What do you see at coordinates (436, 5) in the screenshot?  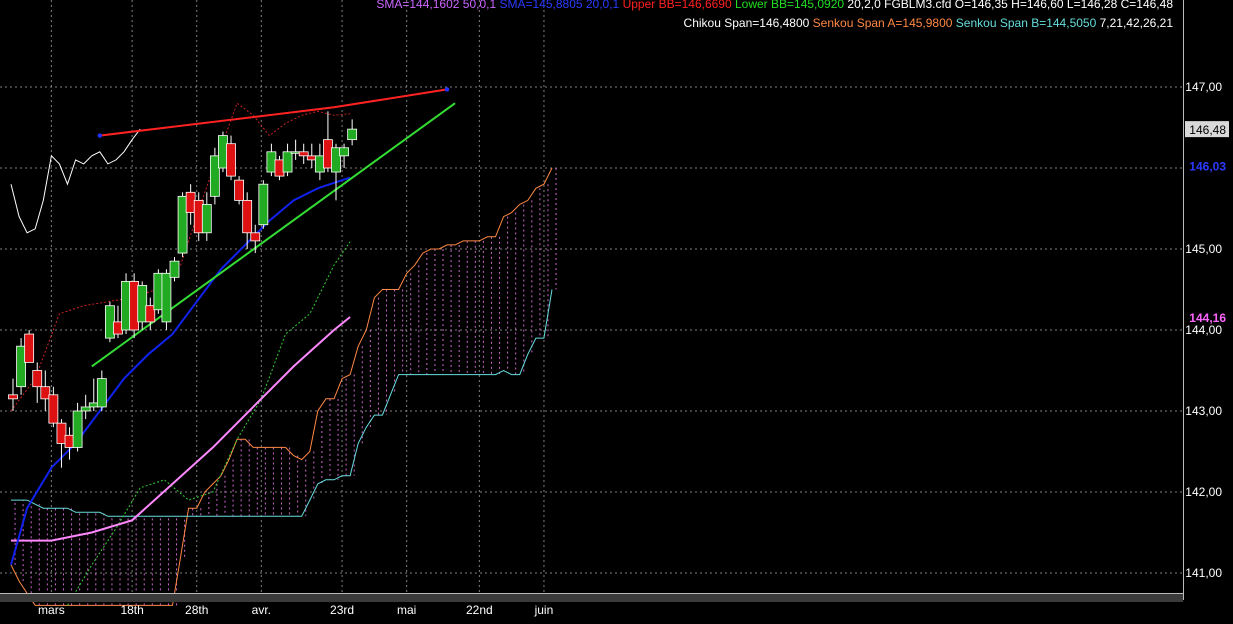 I see `legend-entry: SMA=144,1602 50,0,1` at bounding box center [436, 5].